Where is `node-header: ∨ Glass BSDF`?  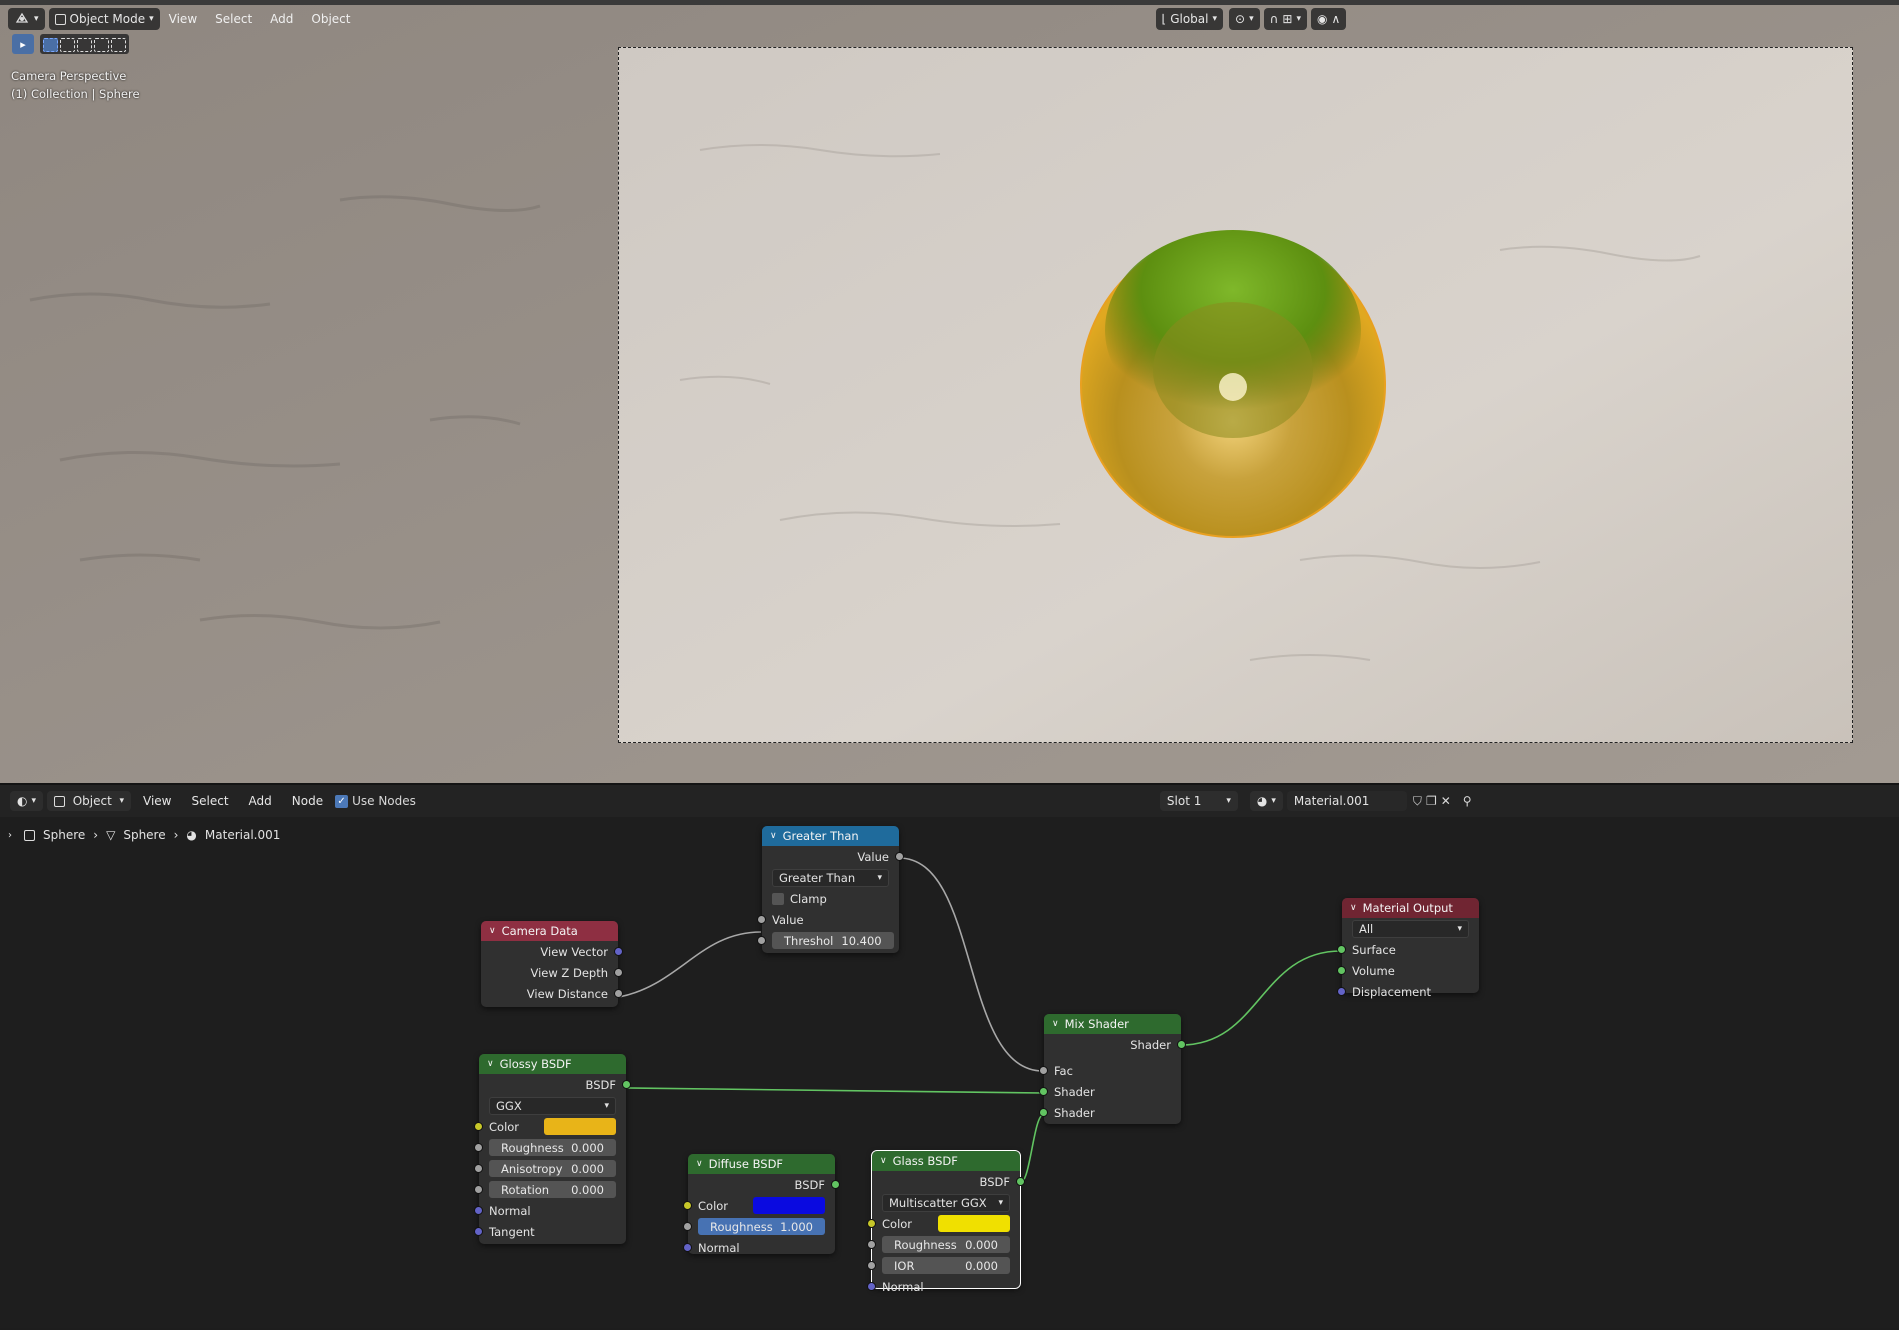
node-header: ∨ Glass BSDF is located at coordinates (946, 1161).